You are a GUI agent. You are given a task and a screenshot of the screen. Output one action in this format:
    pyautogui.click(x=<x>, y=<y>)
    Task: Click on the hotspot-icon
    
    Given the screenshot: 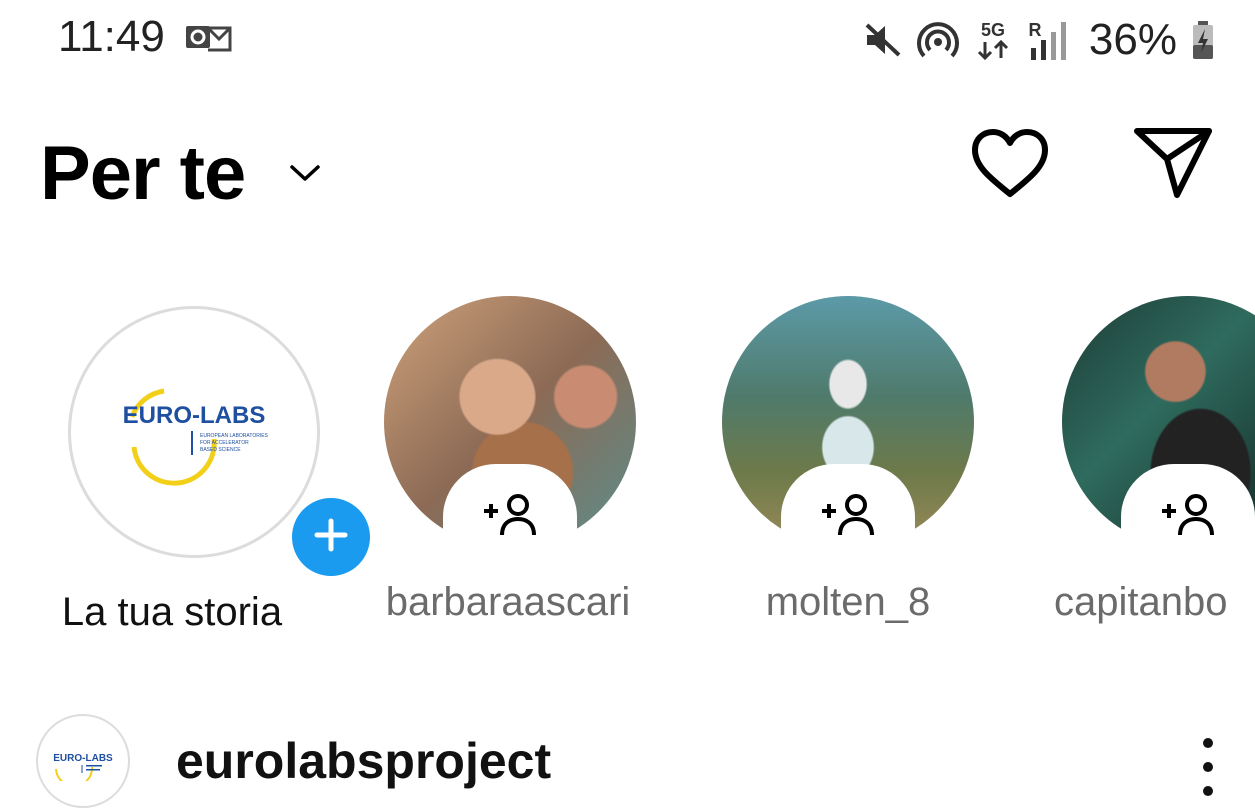 What is the action you would take?
    pyautogui.click(x=937, y=40)
    